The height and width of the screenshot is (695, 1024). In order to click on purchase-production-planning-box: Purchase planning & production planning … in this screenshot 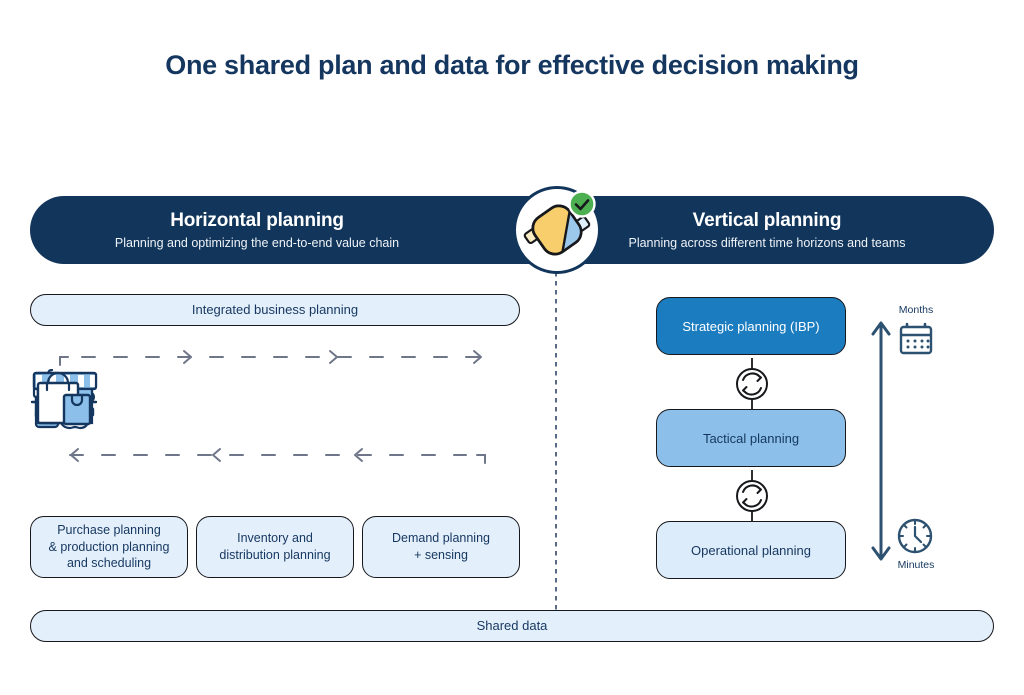, I will do `click(109, 547)`.